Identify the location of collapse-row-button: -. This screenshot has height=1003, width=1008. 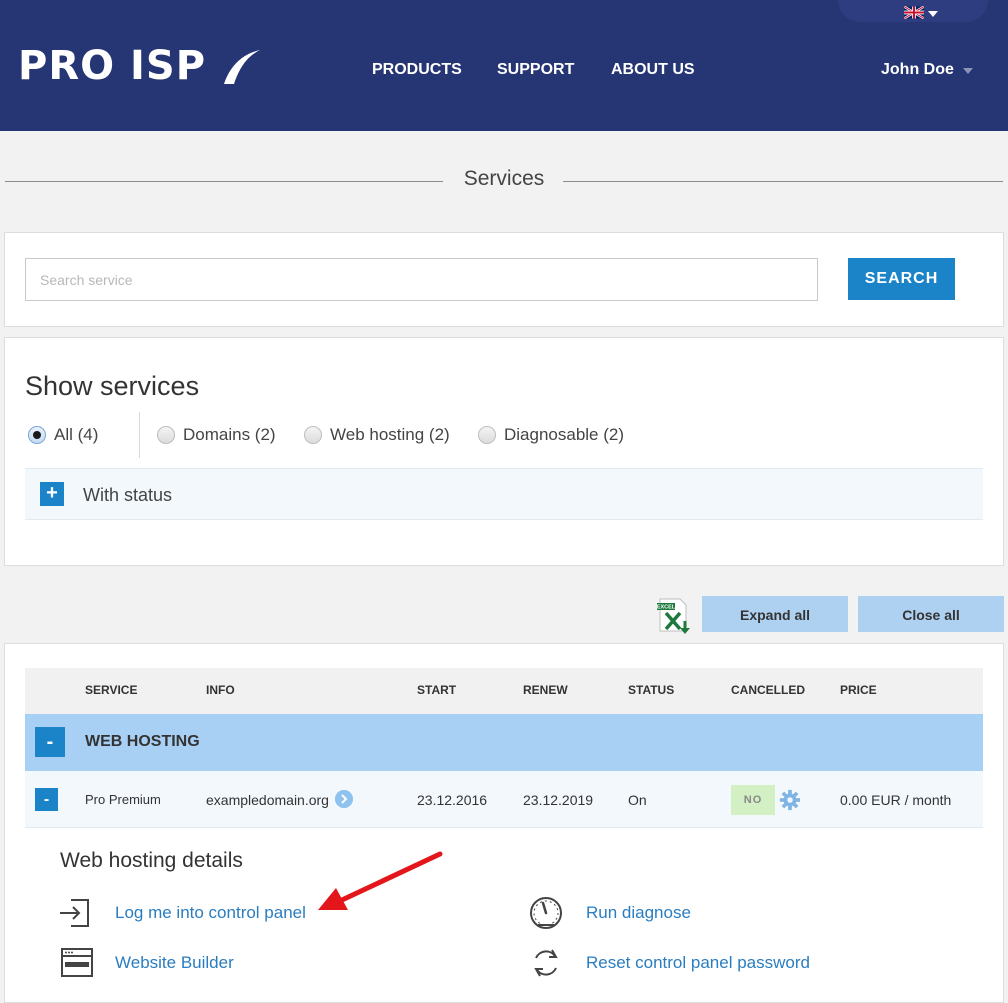
(46, 799).